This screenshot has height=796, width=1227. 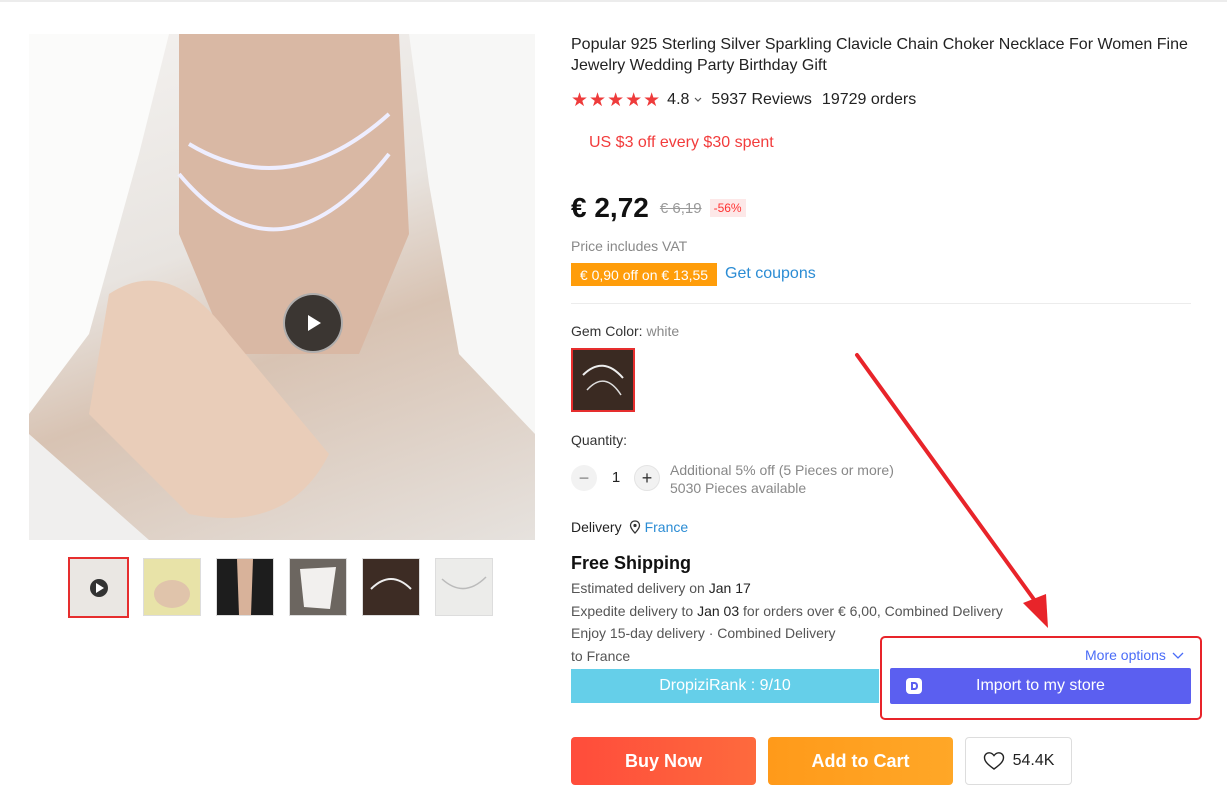 I want to click on wishlist-count: 54.4K, so click(x=1033, y=760).